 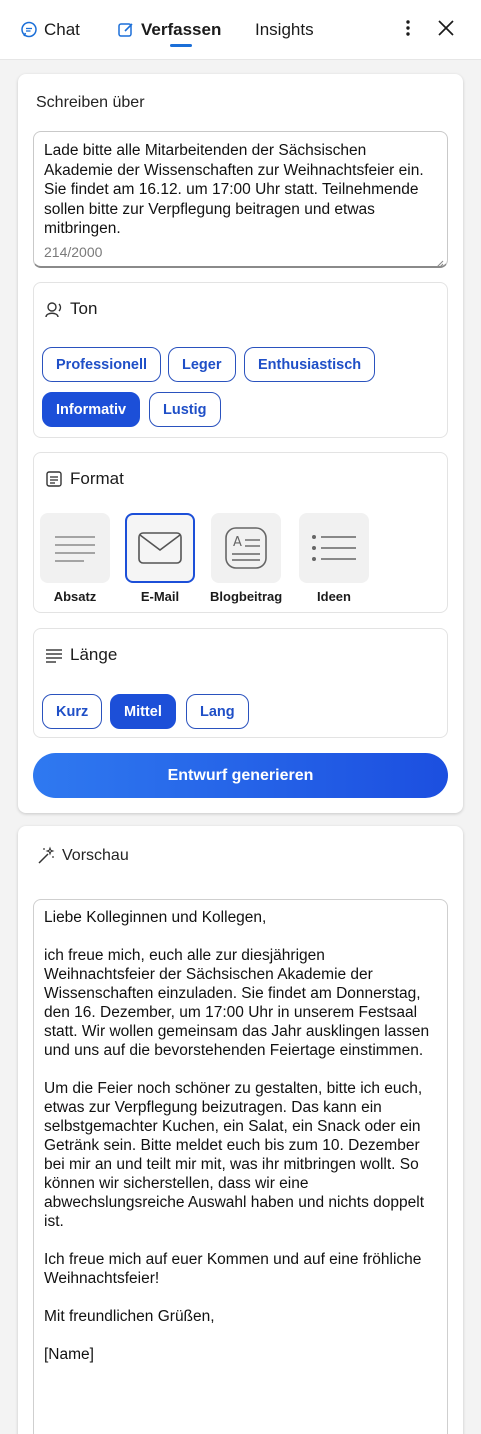 I want to click on tone-option-label: Professionell, so click(x=102, y=364).